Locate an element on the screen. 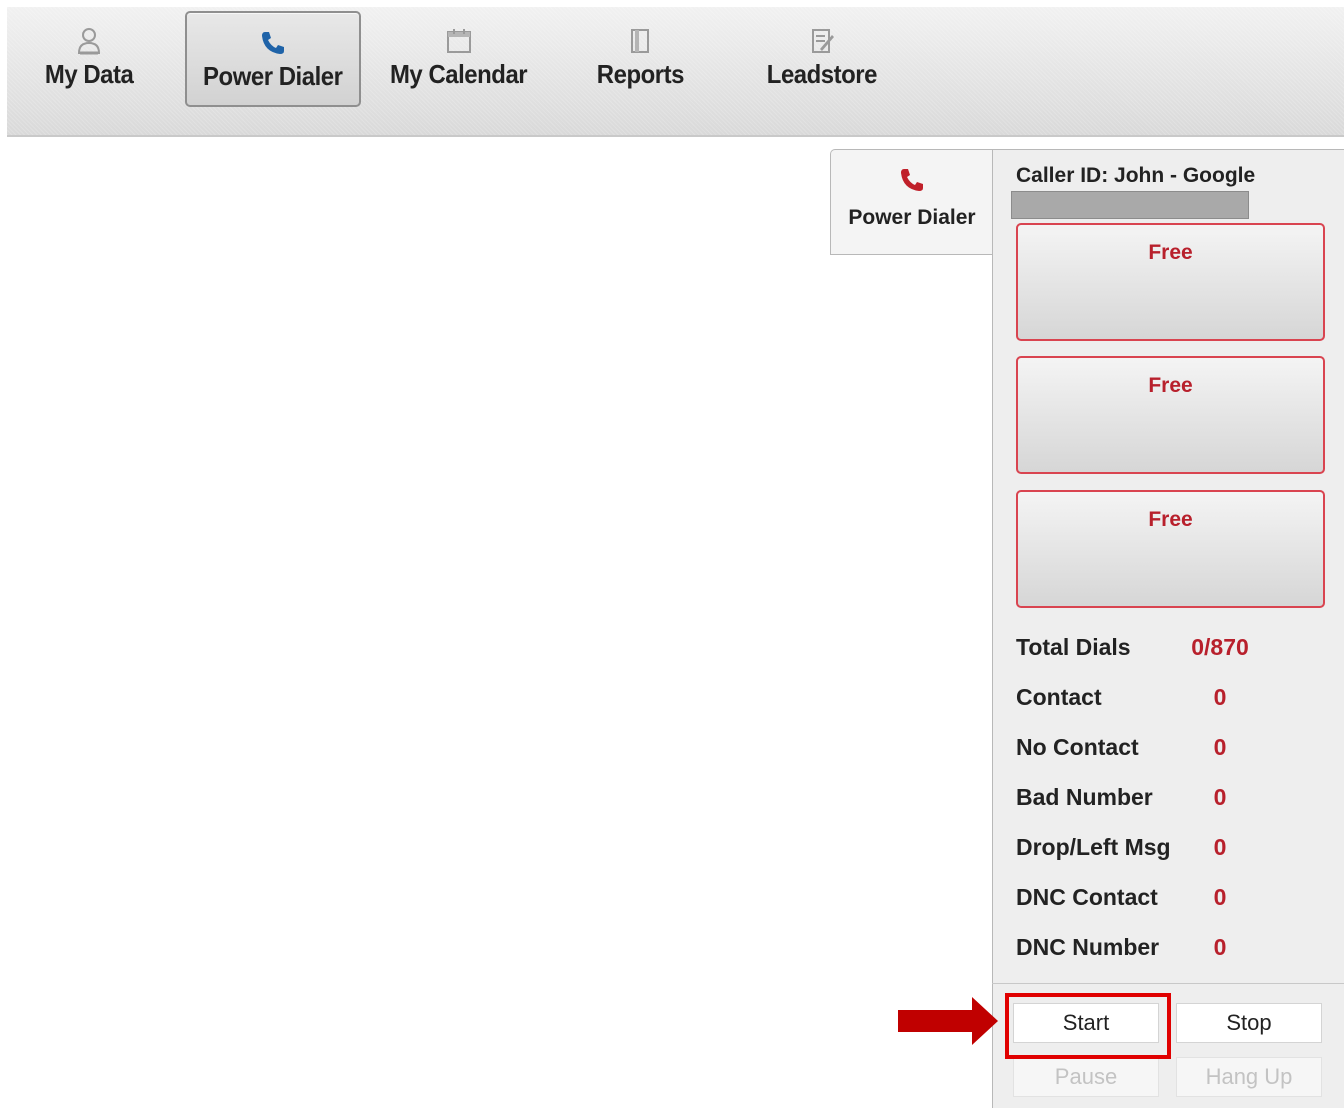  nav-item-power-dialer: Power Dialer is located at coordinates (273, 59).